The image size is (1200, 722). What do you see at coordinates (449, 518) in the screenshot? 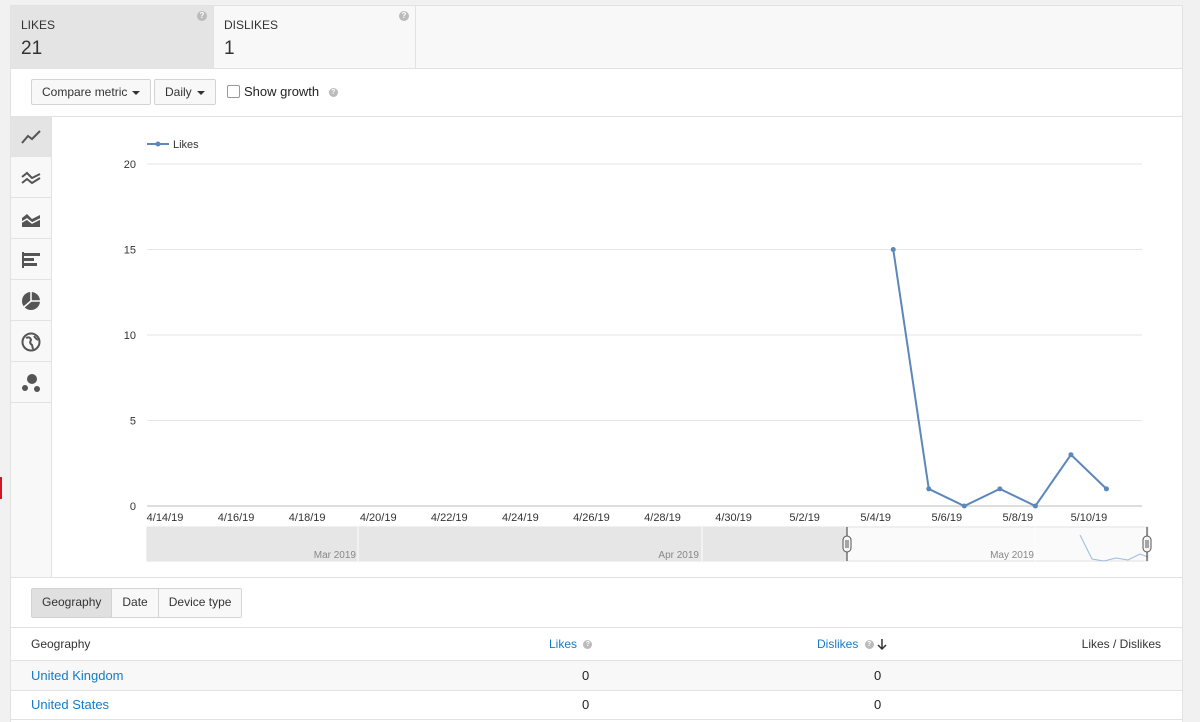
I see `x-tick-label: 4/22/19` at bounding box center [449, 518].